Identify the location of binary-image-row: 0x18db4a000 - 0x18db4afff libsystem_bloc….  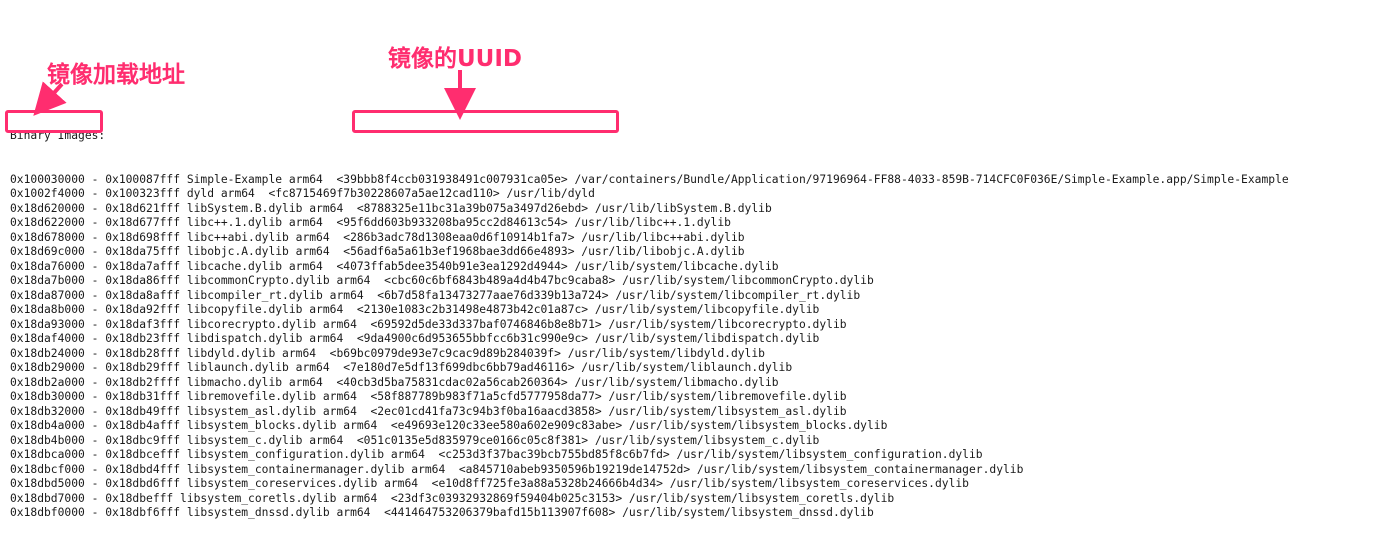
(449, 425).